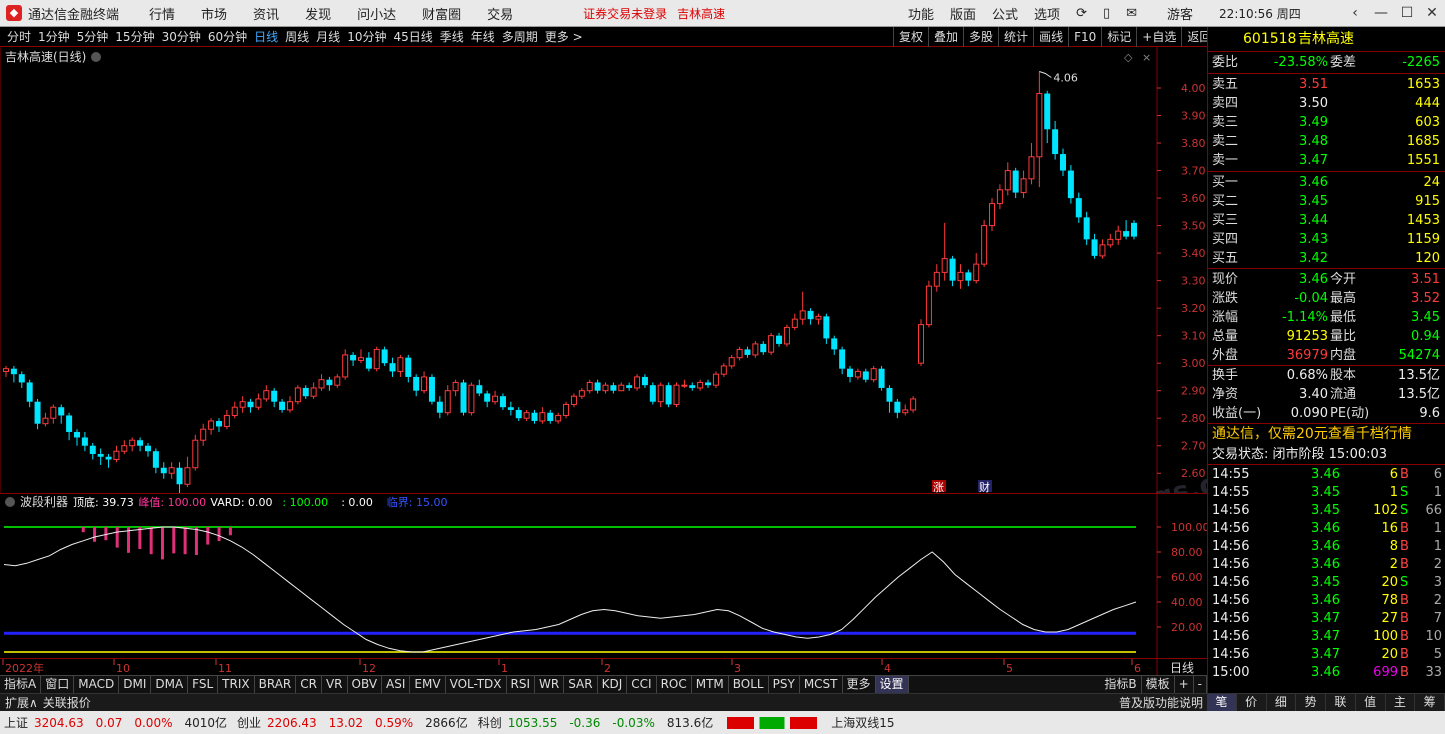 The image size is (1445, 734). I want to click on ind-tab-22: PSY, so click(784, 684).